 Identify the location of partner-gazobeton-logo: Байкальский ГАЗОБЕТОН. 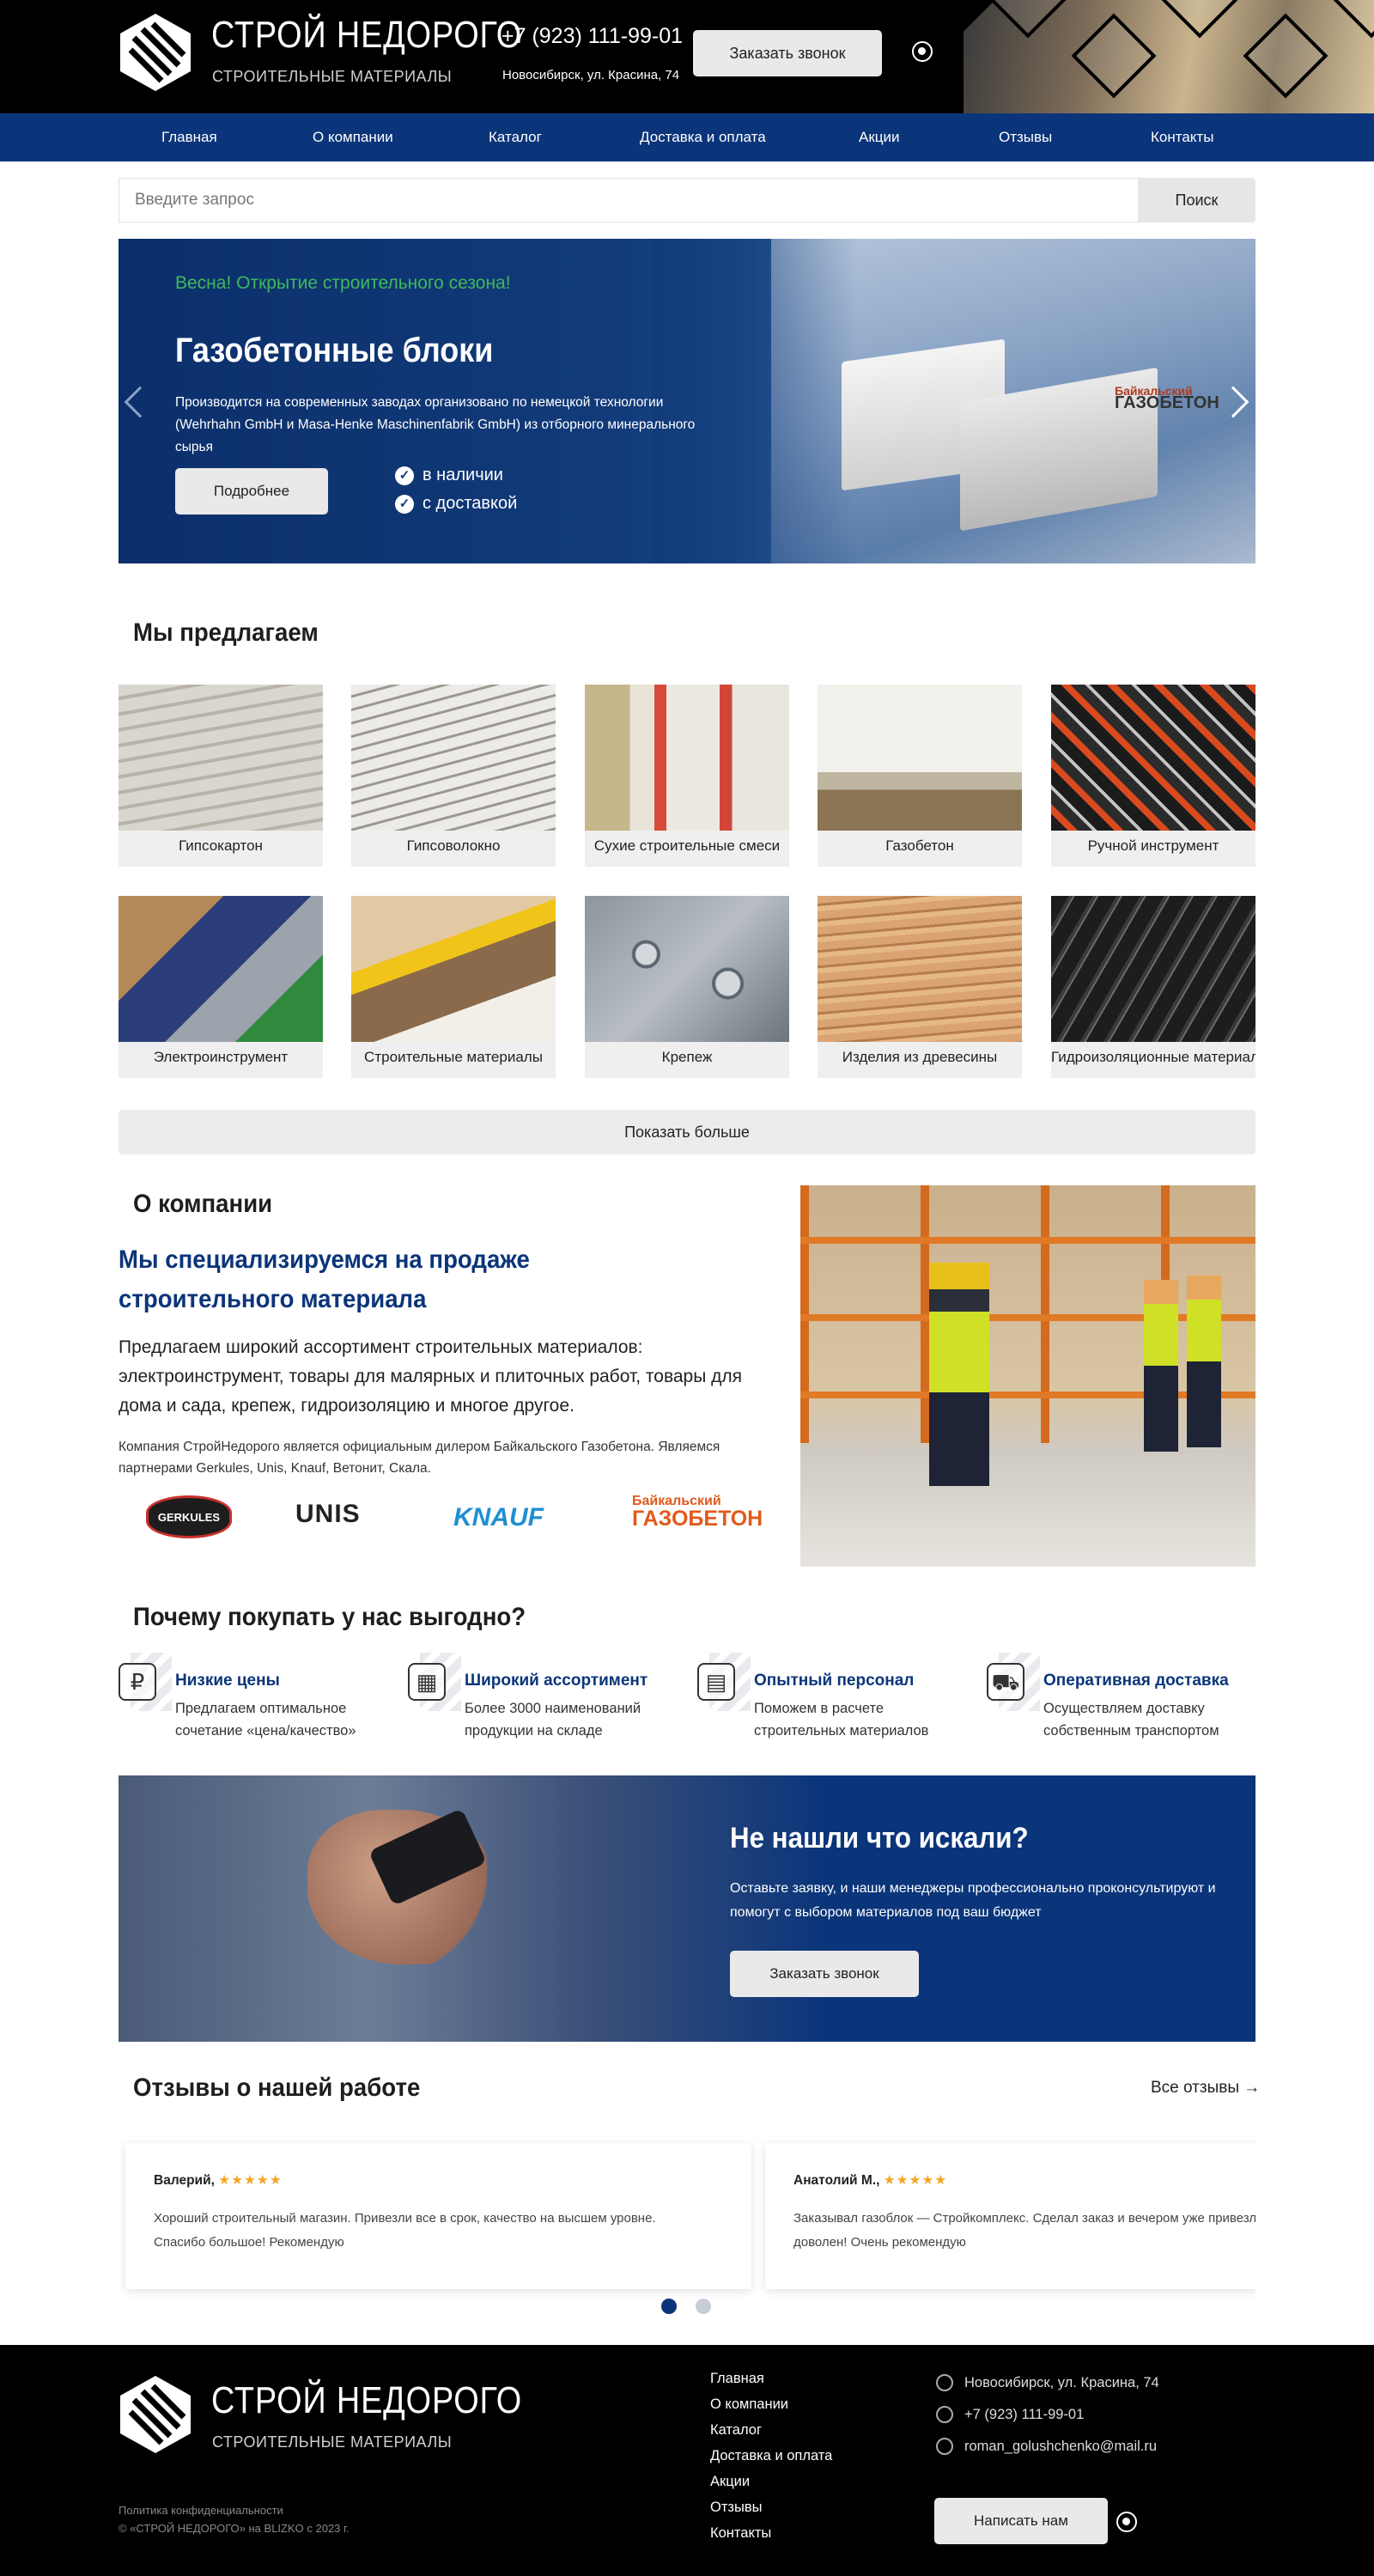
(697, 1512).